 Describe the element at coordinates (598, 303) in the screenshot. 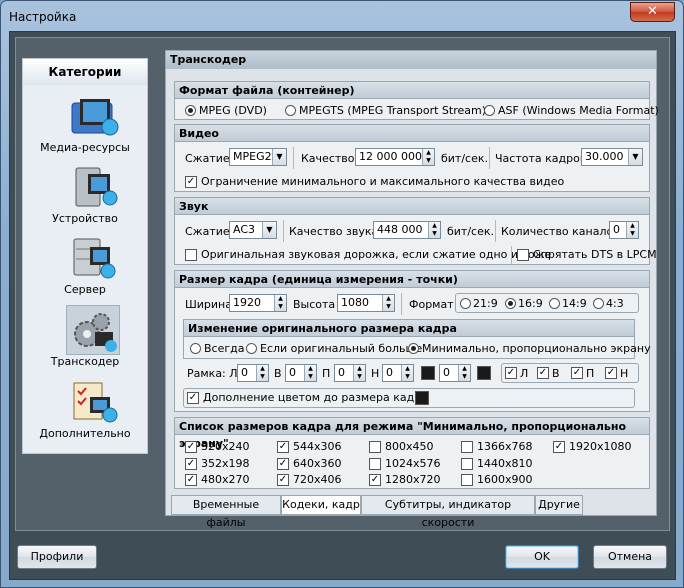

I see `format-4-3-radio` at that location.